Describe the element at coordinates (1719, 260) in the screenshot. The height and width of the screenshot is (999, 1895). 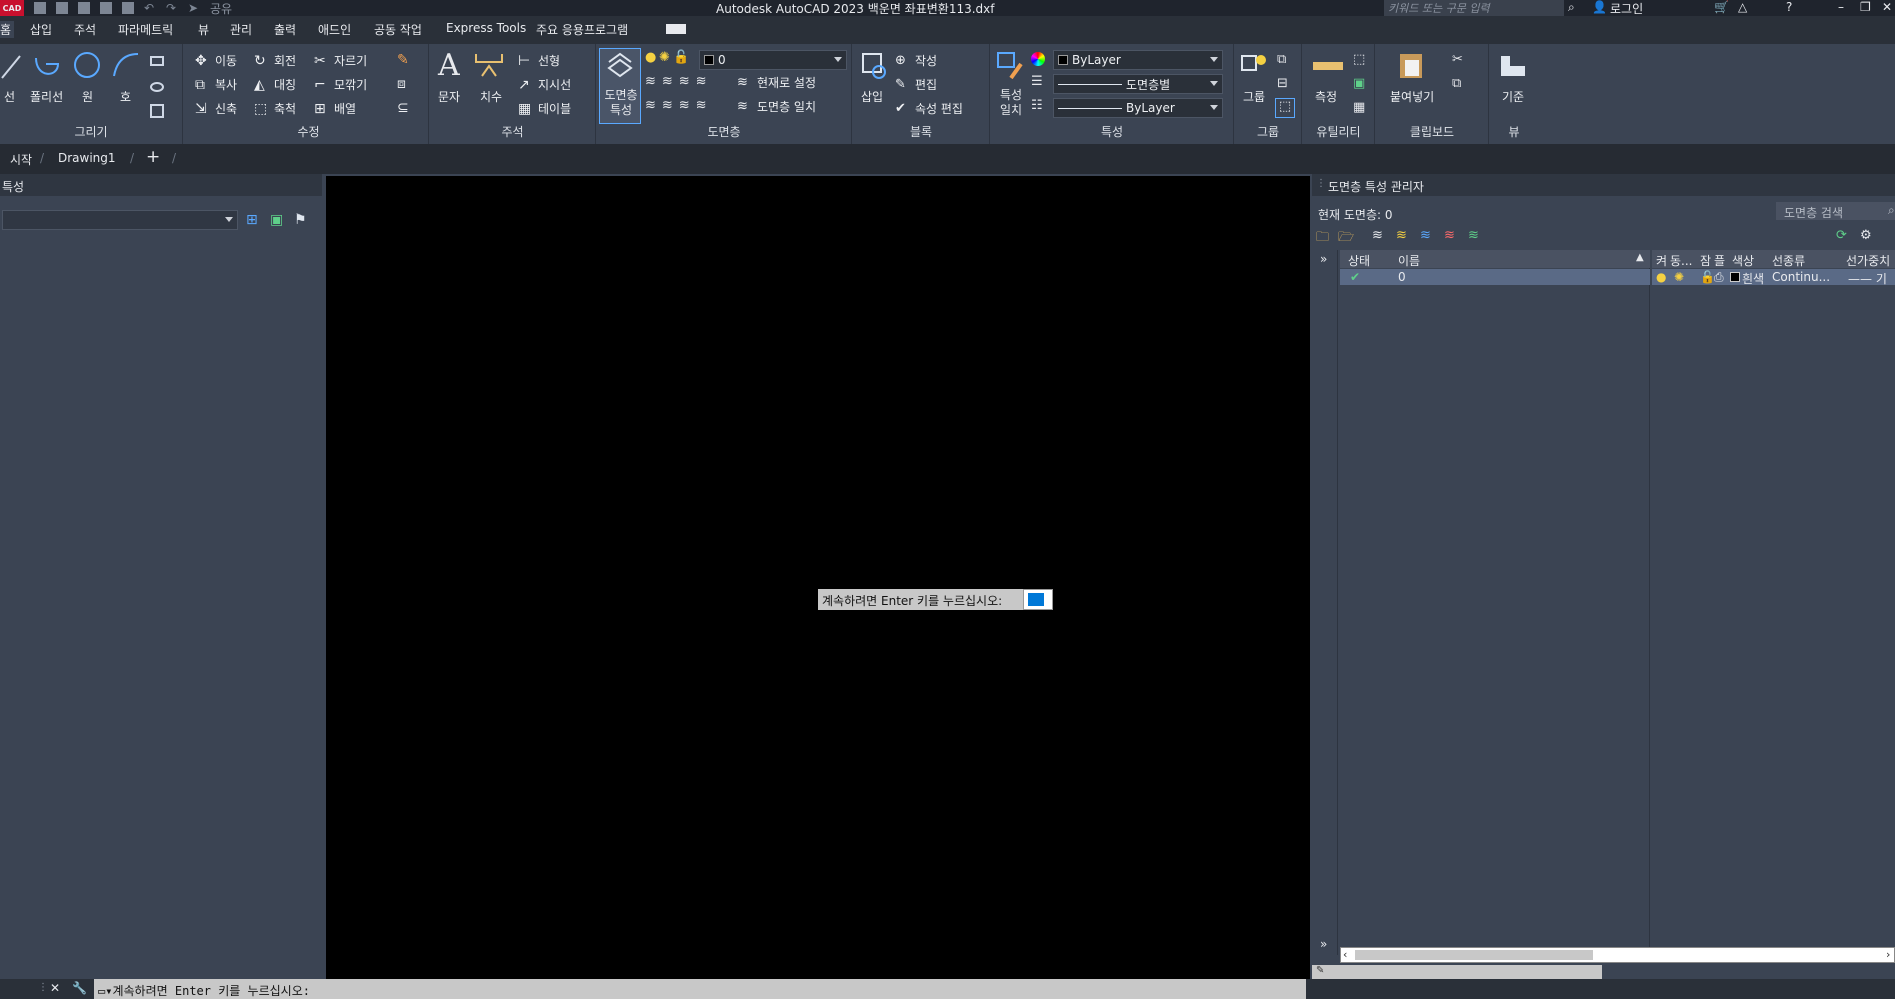
I see `header-plot: 플` at that location.